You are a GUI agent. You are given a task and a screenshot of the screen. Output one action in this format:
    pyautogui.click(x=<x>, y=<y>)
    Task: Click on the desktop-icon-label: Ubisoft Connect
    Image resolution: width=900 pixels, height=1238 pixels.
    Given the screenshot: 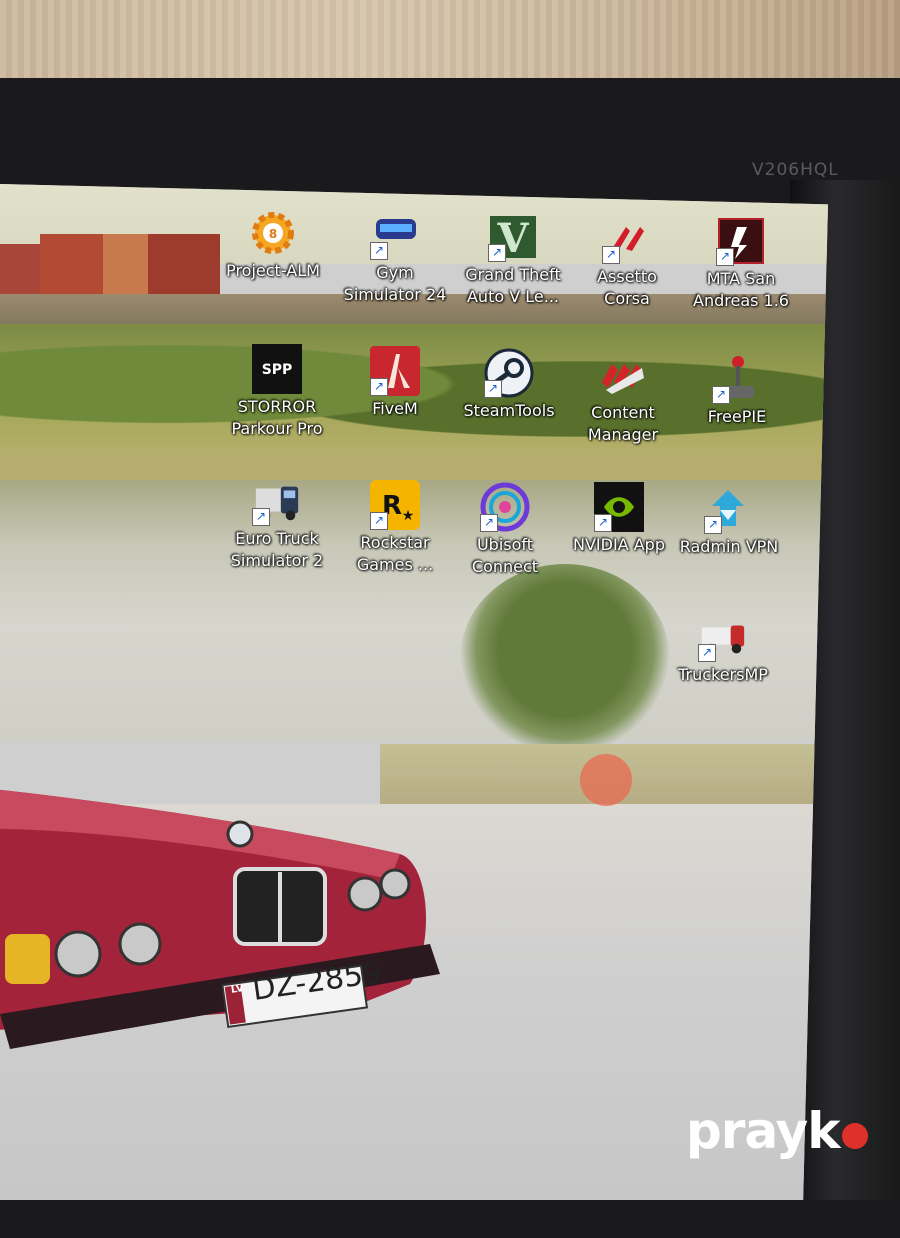 What is the action you would take?
    pyautogui.click(x=505, y=555)
    